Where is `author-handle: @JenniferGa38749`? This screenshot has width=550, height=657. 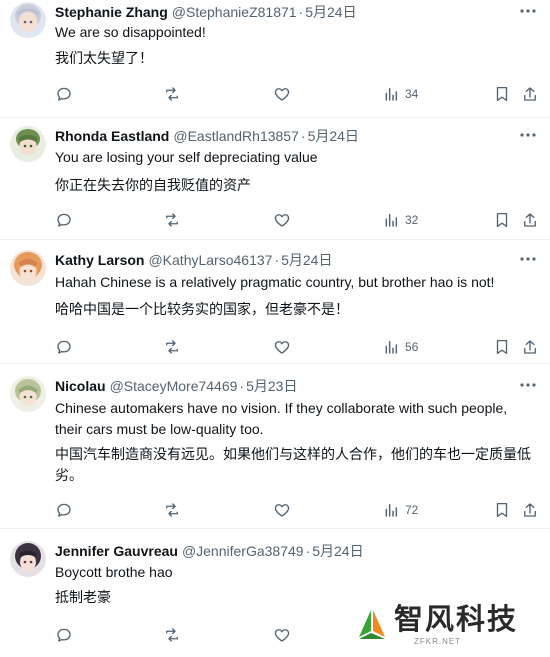 author-handle: @JenniferGa38749 is located at coordinates (243, 551).